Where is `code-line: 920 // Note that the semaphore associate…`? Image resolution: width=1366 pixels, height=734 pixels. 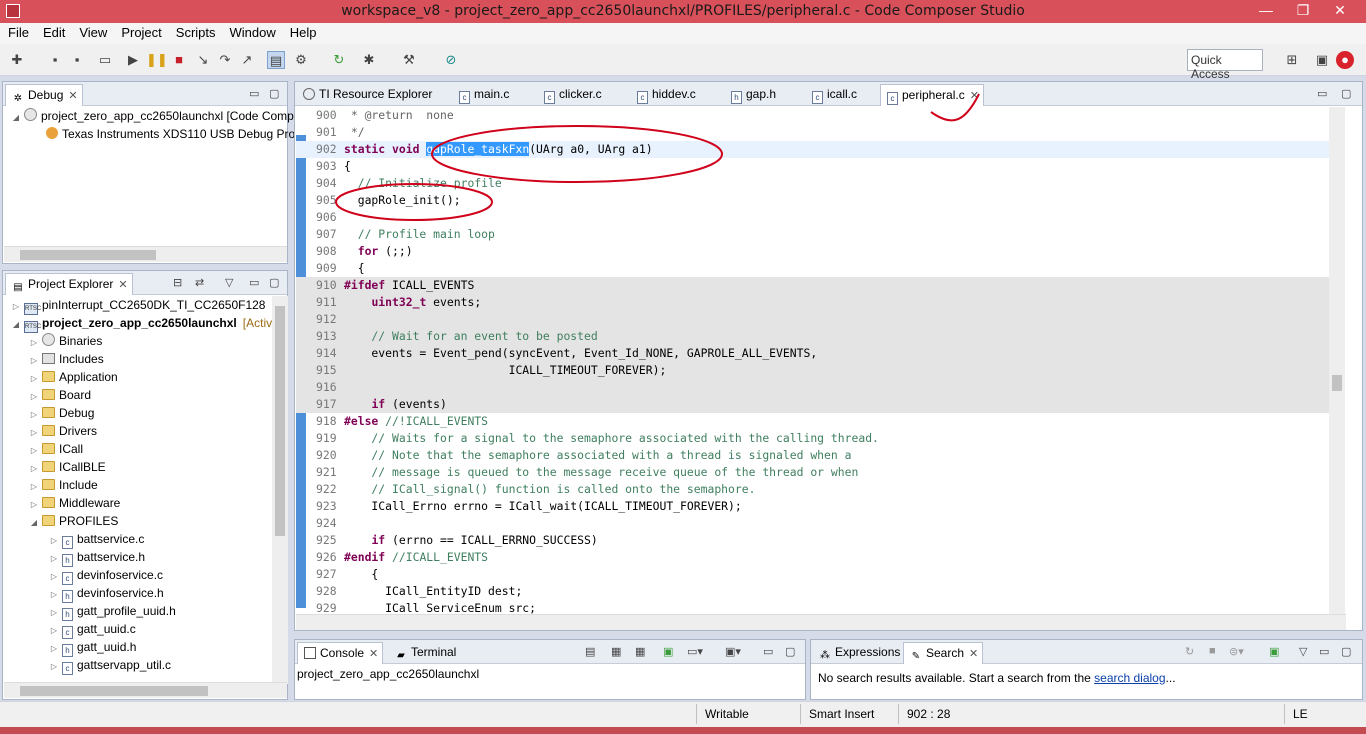
code-line: 920 // Note that the semaphore associate… is located at coordinates (820, 455).